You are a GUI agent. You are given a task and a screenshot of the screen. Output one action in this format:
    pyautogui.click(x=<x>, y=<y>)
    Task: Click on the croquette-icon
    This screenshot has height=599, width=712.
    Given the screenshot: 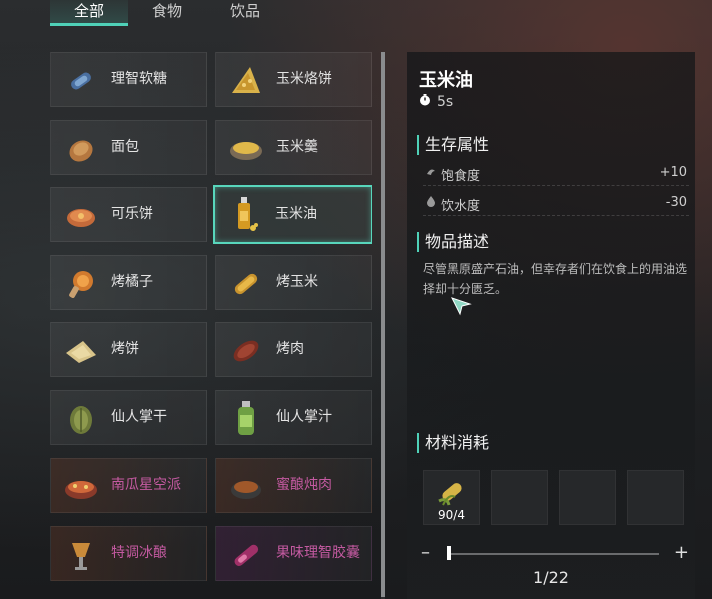 What is the action you would take?
    pyautogui.click(x=81, y=216)
    